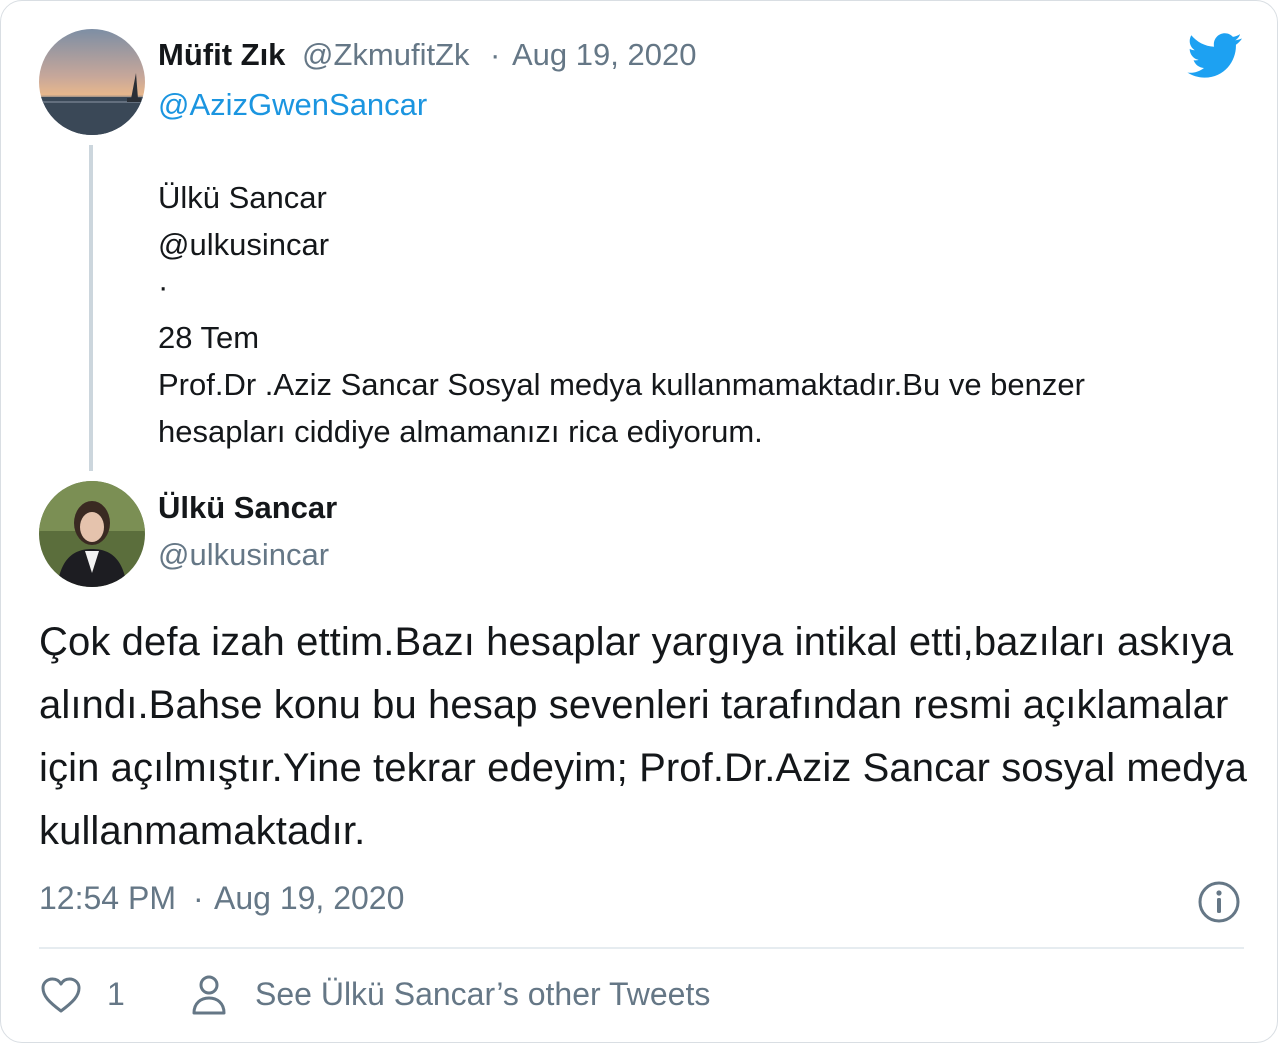 Image resolution: width=1280 pixels, height=1045 pixels. What do you see at coordinates (91, 308) in the screenshot?
I see `thread-connector-line` at bounding box center [91, 308].